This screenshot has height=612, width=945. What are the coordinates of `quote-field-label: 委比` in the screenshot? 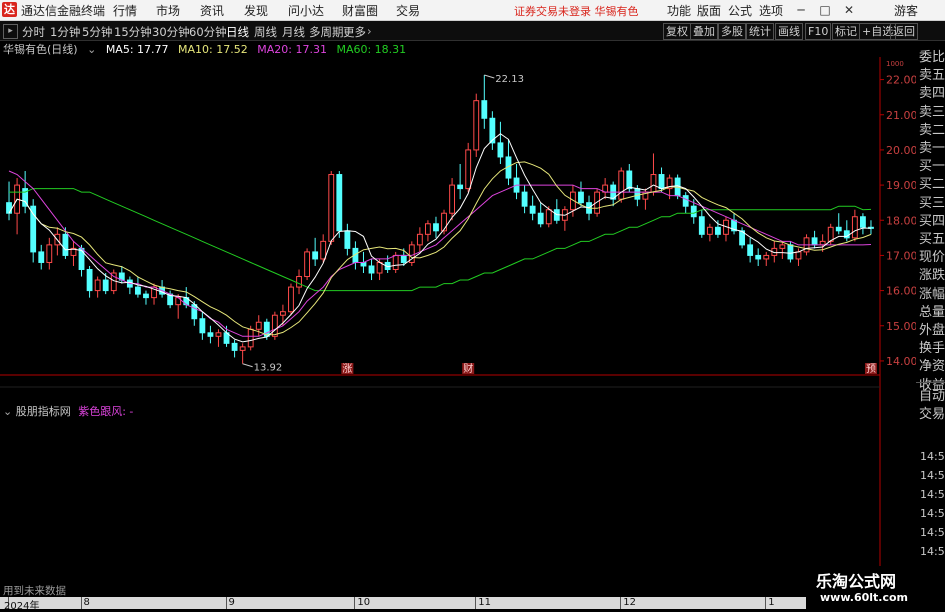 It's located at (932, 57).